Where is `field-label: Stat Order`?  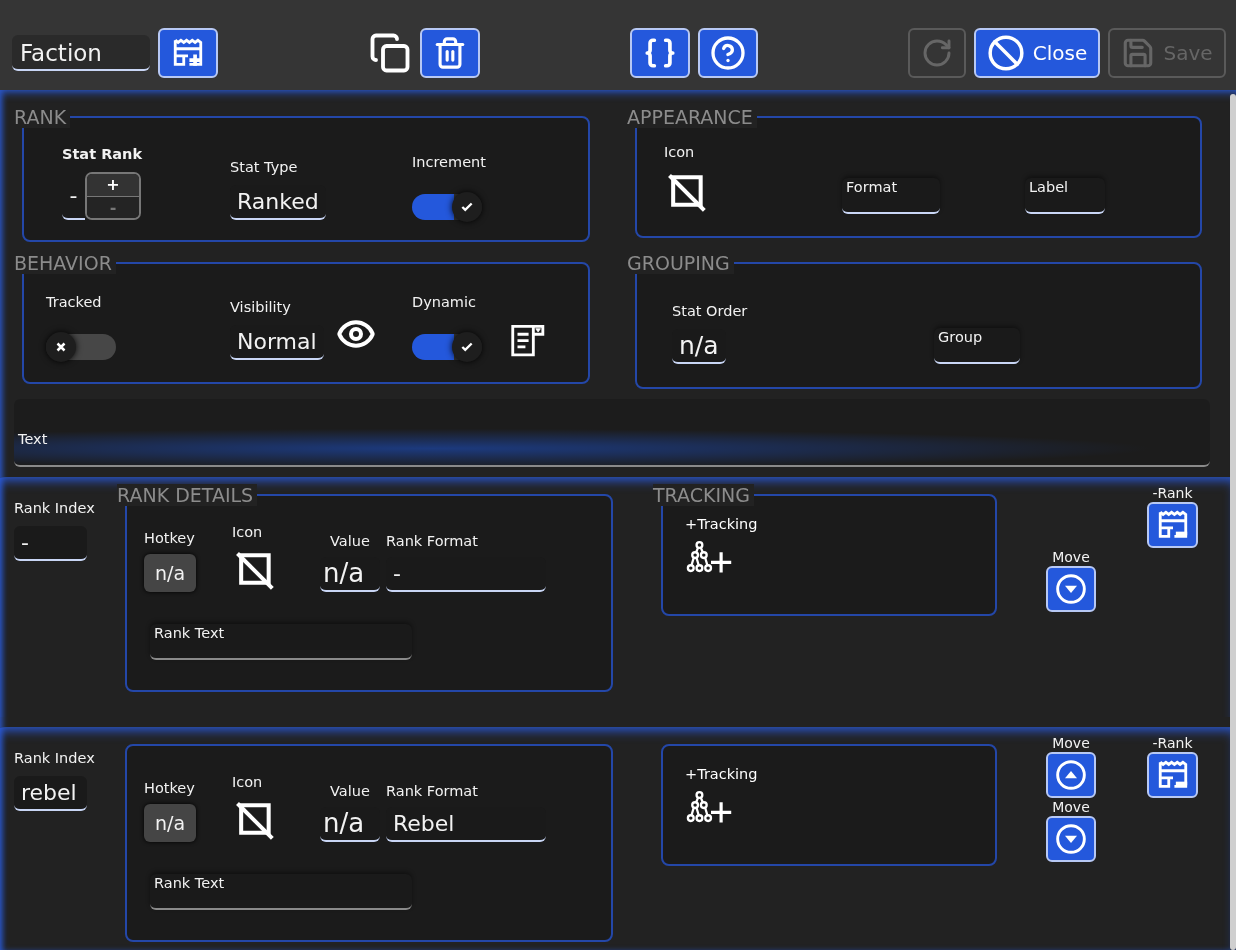 field-label: Stat Order is located at coordinates (710, 311).